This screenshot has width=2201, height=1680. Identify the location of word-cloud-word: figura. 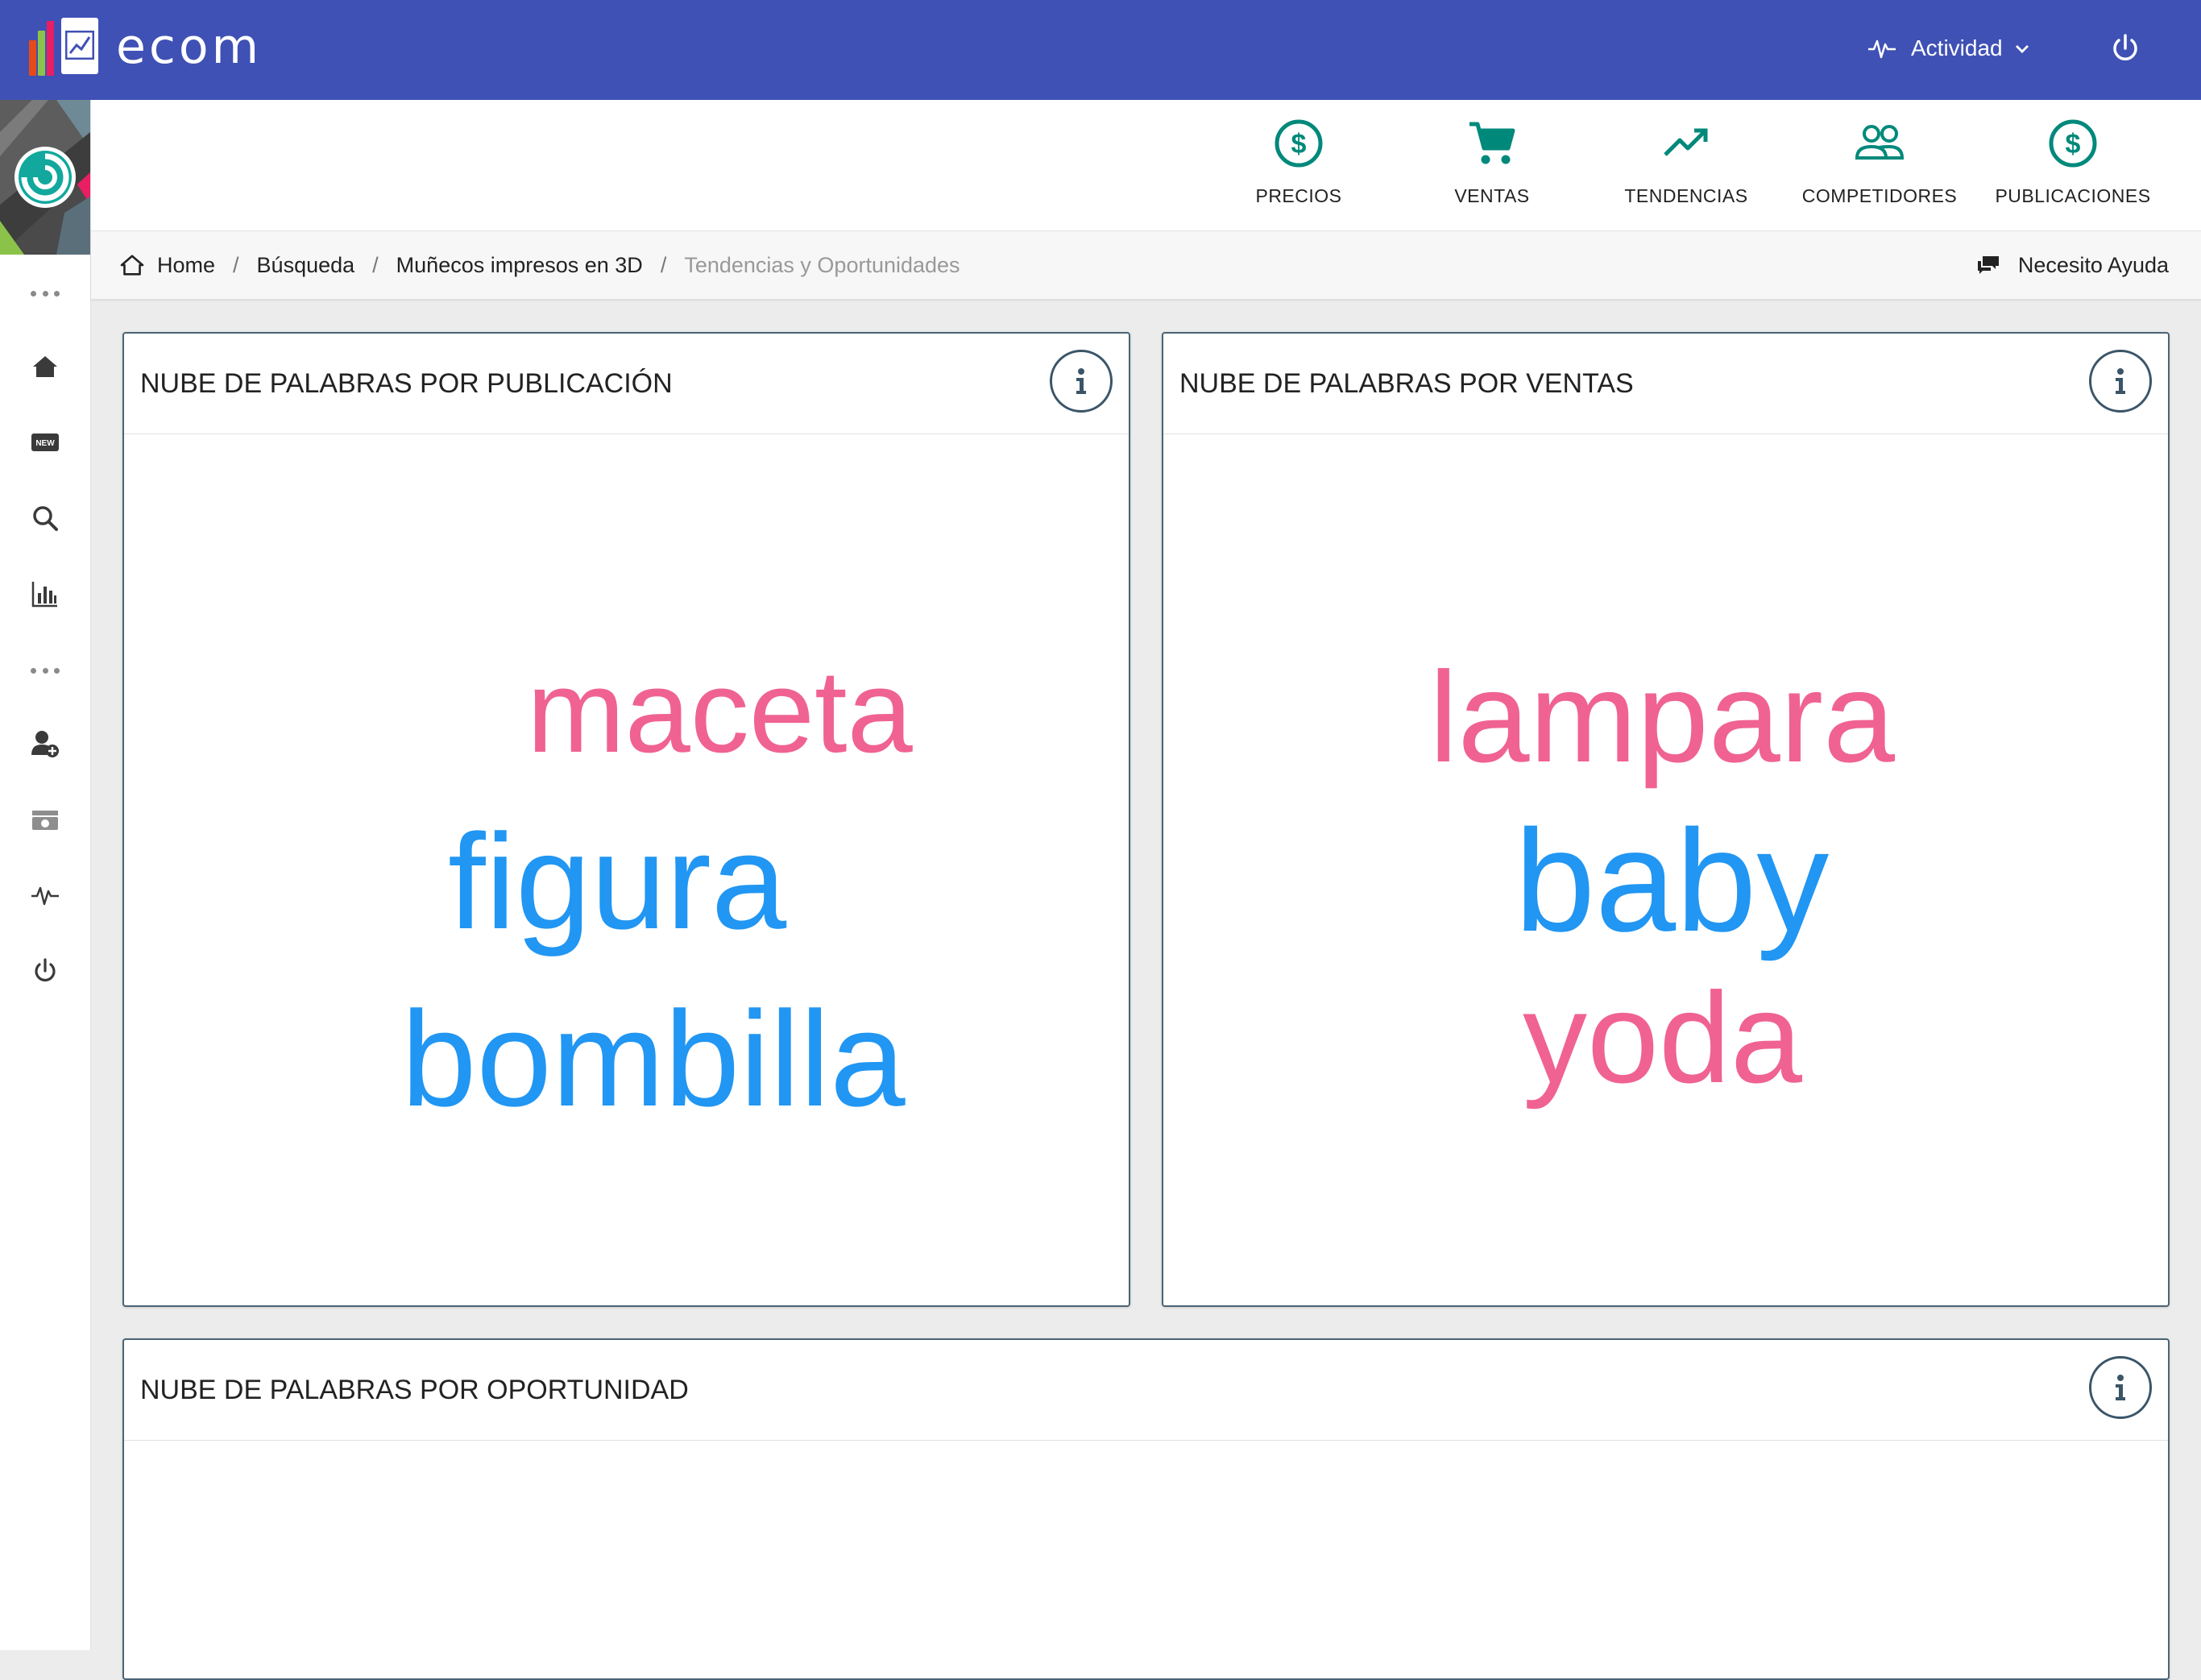
(617, 881).